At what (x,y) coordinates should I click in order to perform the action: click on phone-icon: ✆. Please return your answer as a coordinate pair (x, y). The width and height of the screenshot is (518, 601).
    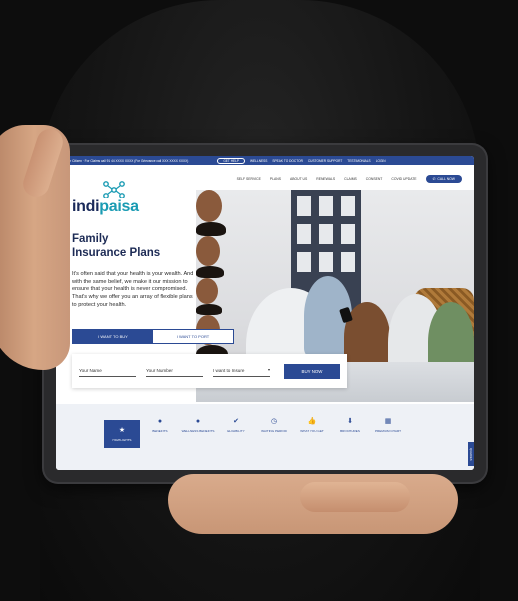
    Looking at the image, I should click on (434, 179).